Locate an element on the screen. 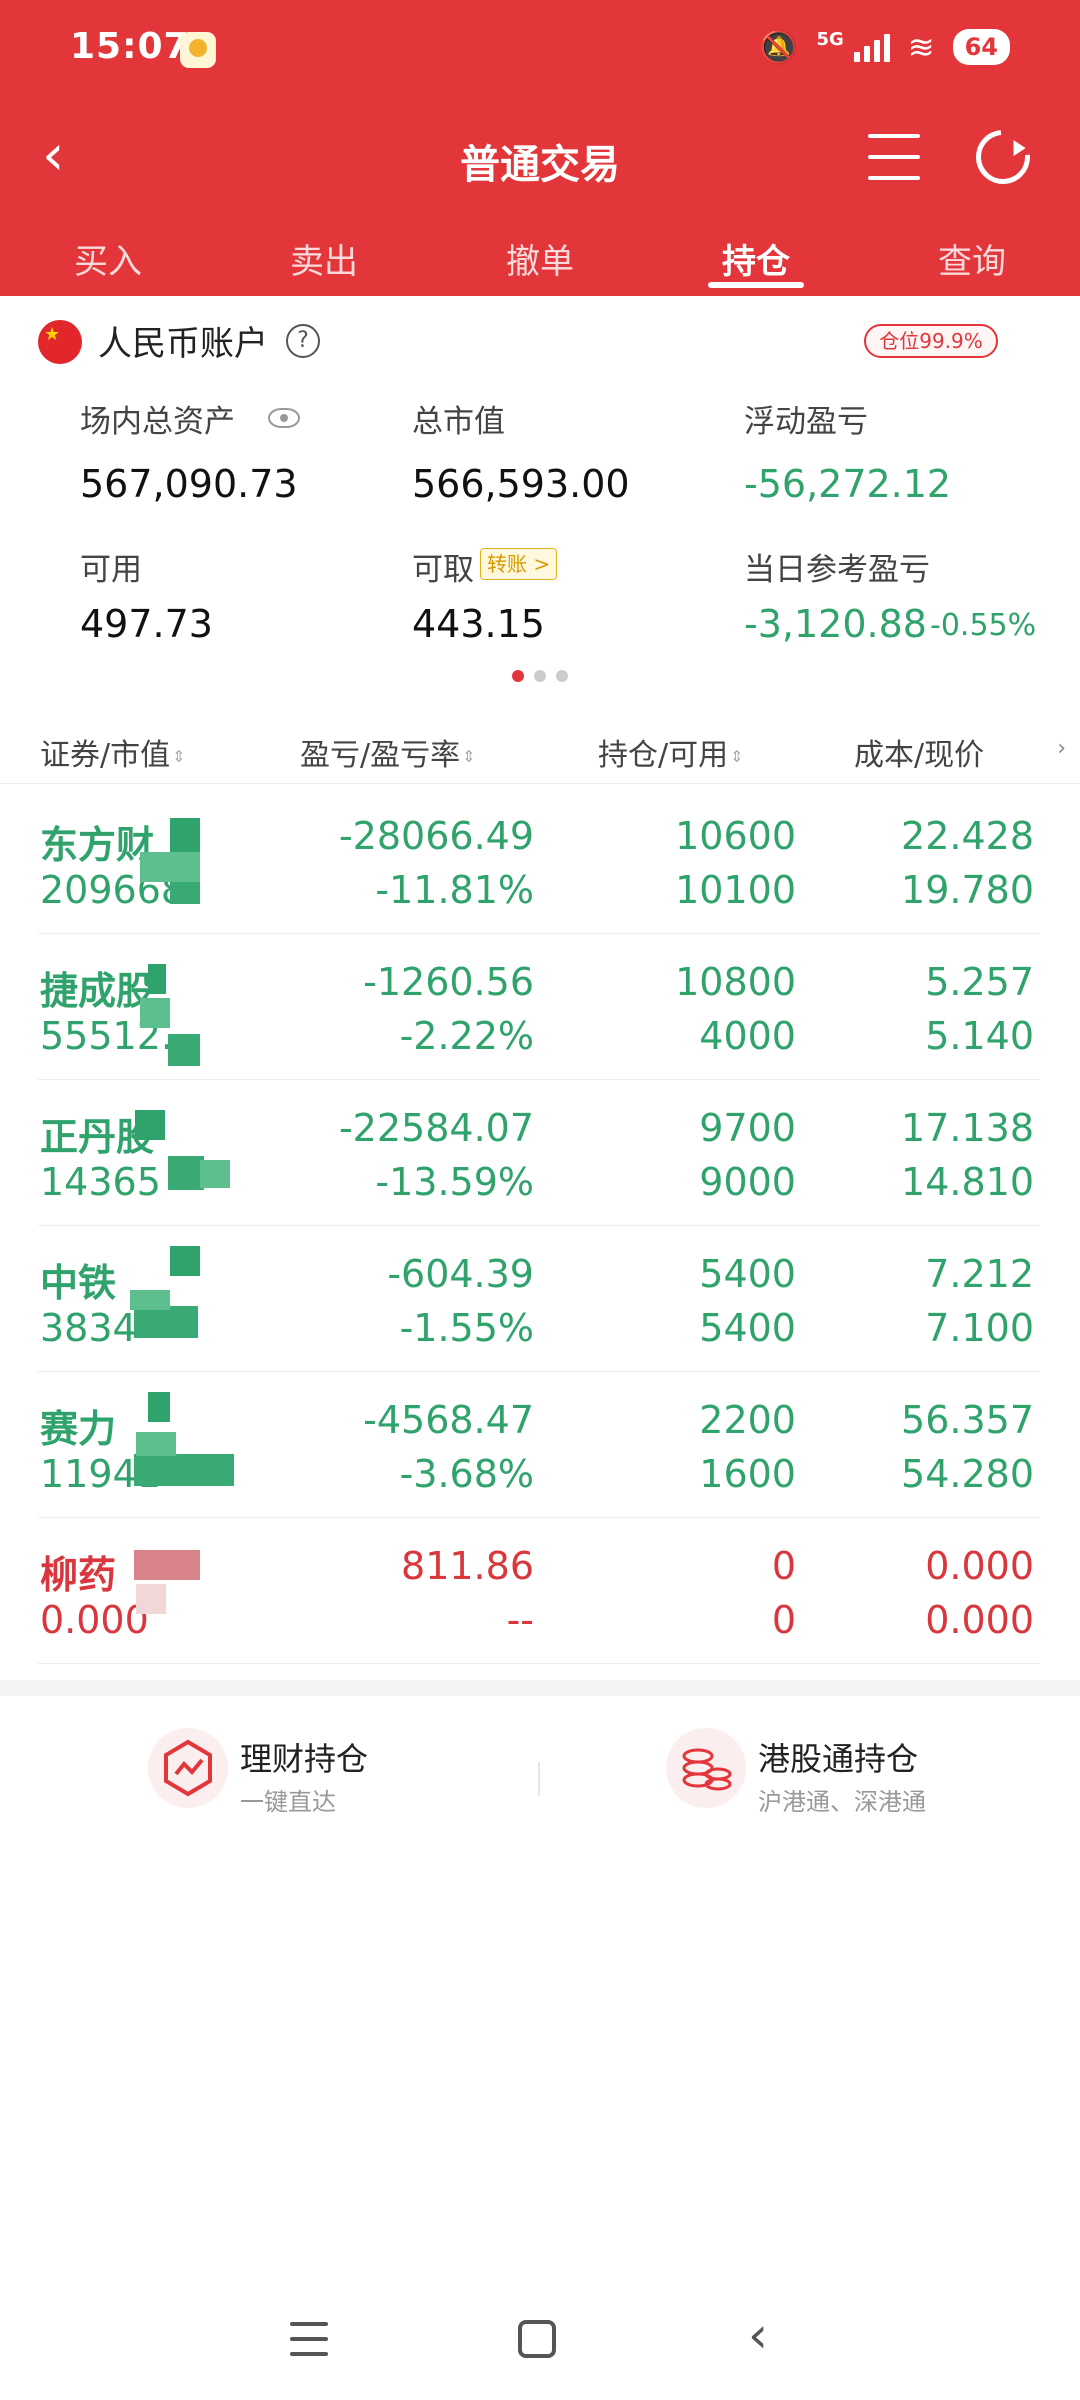 The height and width of the screenshot is (2400, 1080). shortcut-subtitle: 一键直达 is located at coordinates (288, 1802).